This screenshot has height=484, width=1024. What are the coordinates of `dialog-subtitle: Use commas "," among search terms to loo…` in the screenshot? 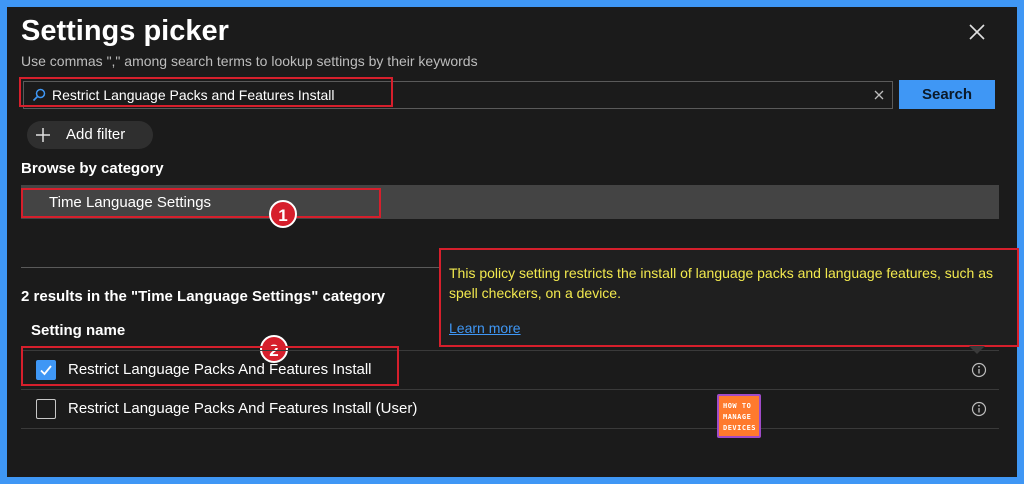 It's located at (249, 61).